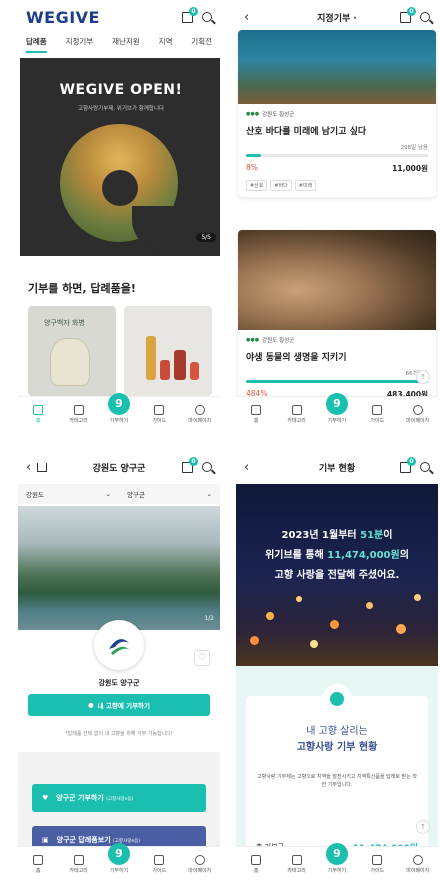  Describe the element at coordinates (119, 705) in the screenshot. I see `donate-hometown-button: ● 내 고향에 기부하기` at that location.